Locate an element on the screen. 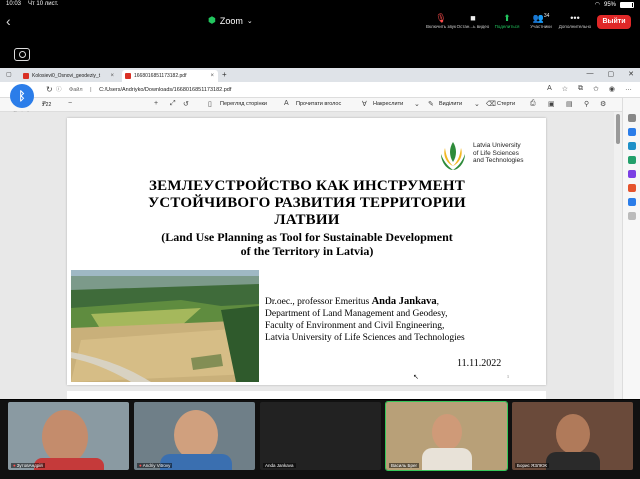 The height and width of the screenshot is (479, 640). video-button: ■ Остан...ь видео is located at coordinates (473, 21).